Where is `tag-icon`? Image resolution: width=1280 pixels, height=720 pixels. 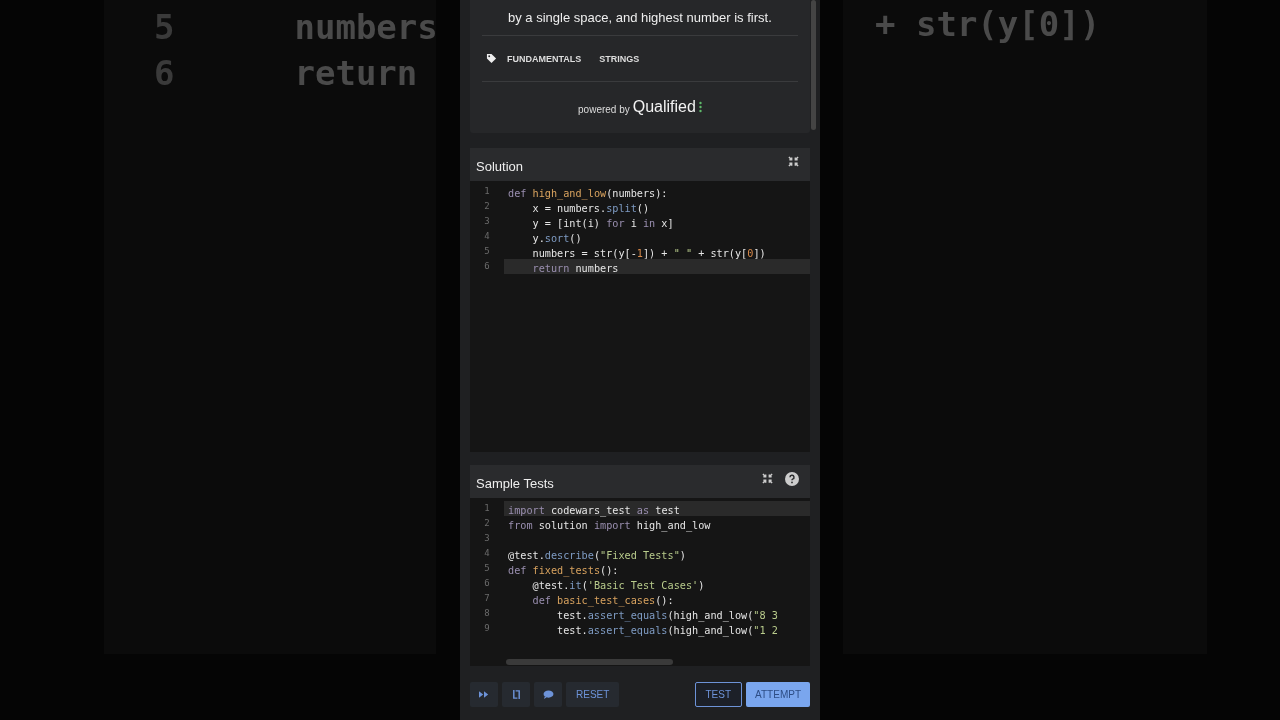 tag-icon is located at coordinates (491, 58).